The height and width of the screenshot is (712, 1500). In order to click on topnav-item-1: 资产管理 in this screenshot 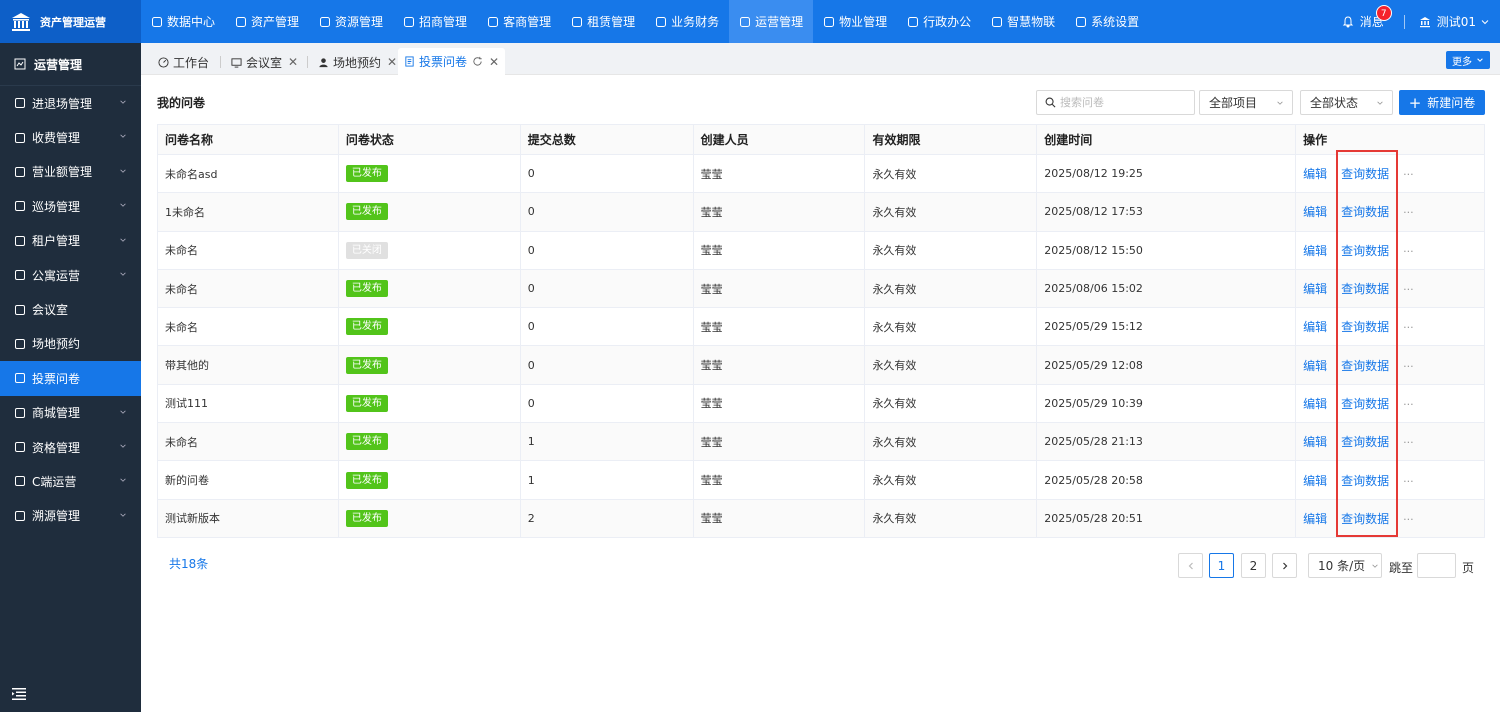, I will do `click(267, 21)`.